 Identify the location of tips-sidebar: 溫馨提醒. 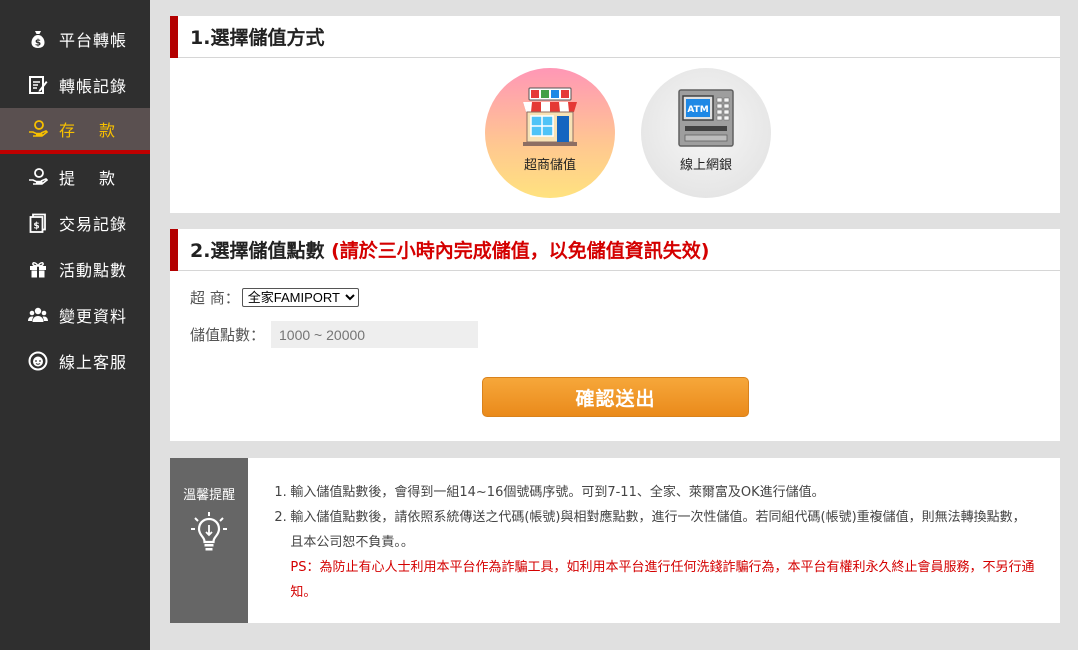
(209, 540).